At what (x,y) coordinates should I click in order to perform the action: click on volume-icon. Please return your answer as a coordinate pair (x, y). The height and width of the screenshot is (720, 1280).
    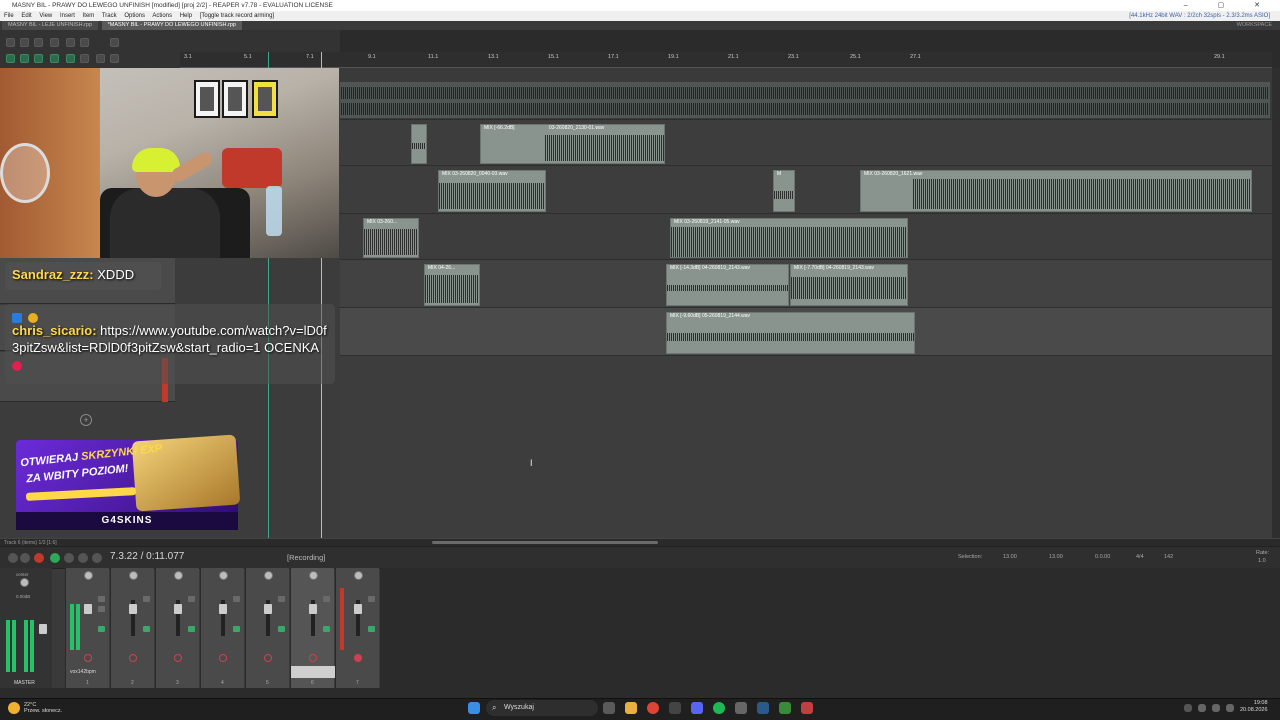
    Looking at the image, I should click on (1230, 708).